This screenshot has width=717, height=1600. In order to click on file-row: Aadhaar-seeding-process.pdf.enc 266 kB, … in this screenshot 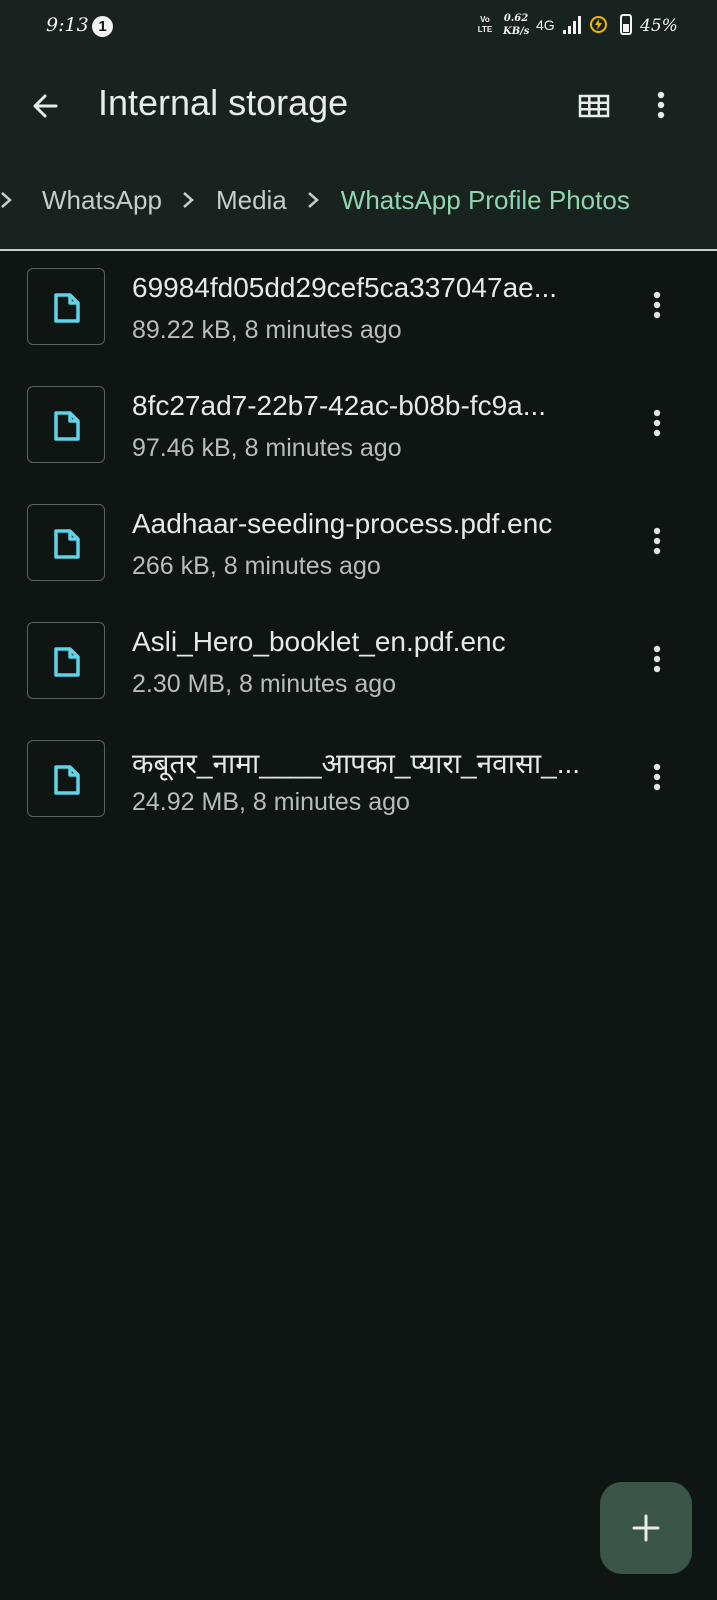, I will do `click(358, 547)`.